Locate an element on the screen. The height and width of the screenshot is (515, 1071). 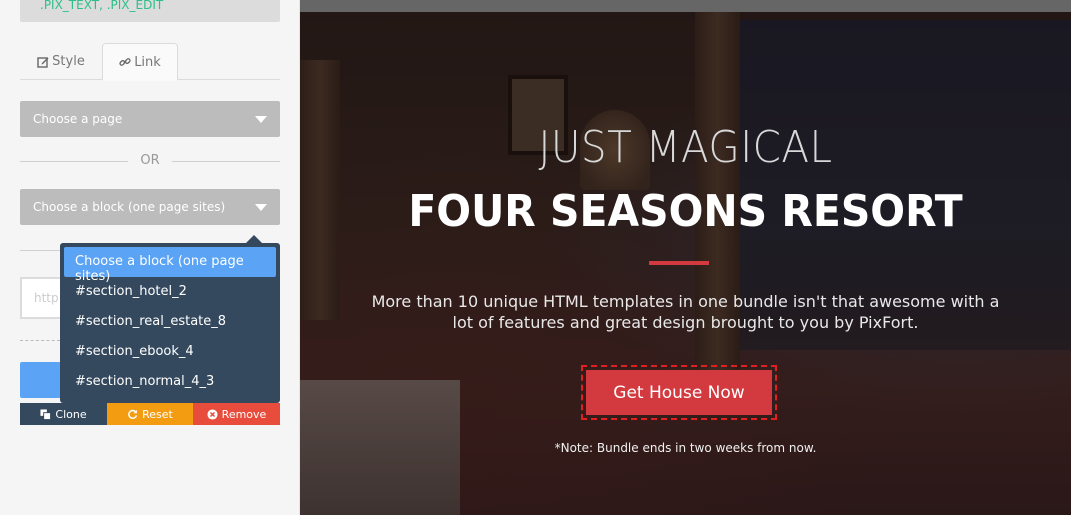
cta-selection-outline: Get House Now is located at coordinates (679, 392).